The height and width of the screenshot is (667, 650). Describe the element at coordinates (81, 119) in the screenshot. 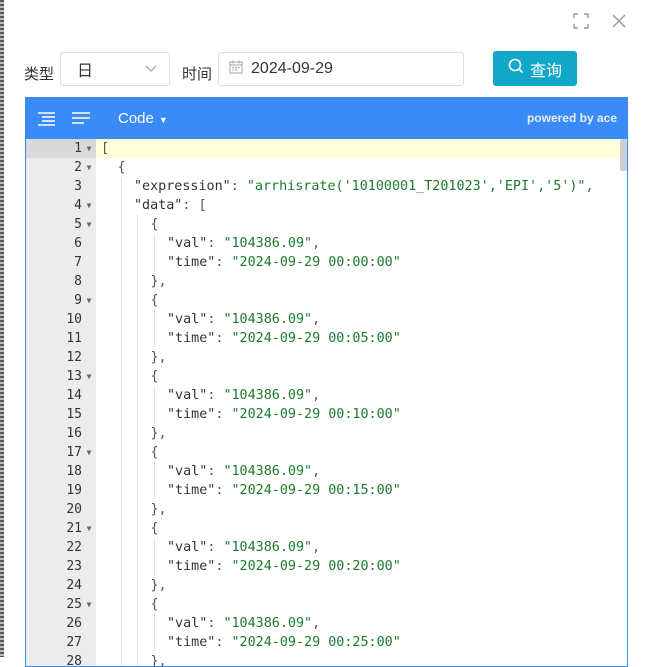

I see `compact-icon` at that location.